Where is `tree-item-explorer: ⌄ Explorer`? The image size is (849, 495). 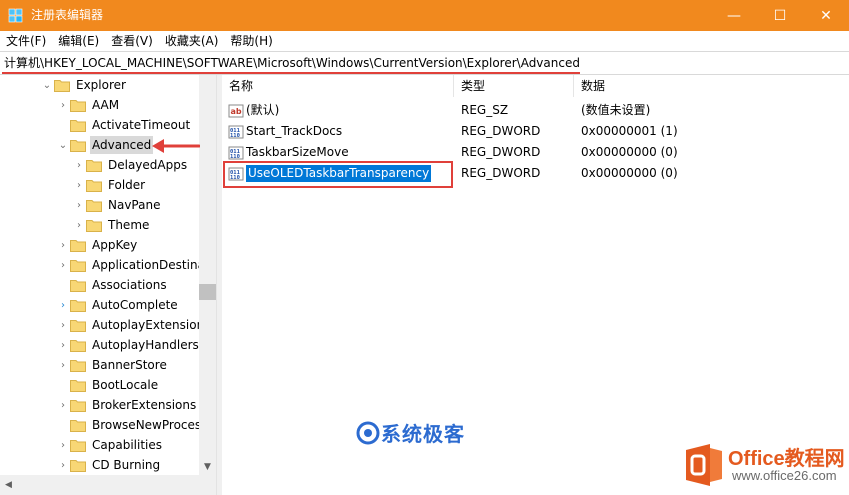 tree-item-explorer: ⌄ Explorer is located at coordinates (84, 85).